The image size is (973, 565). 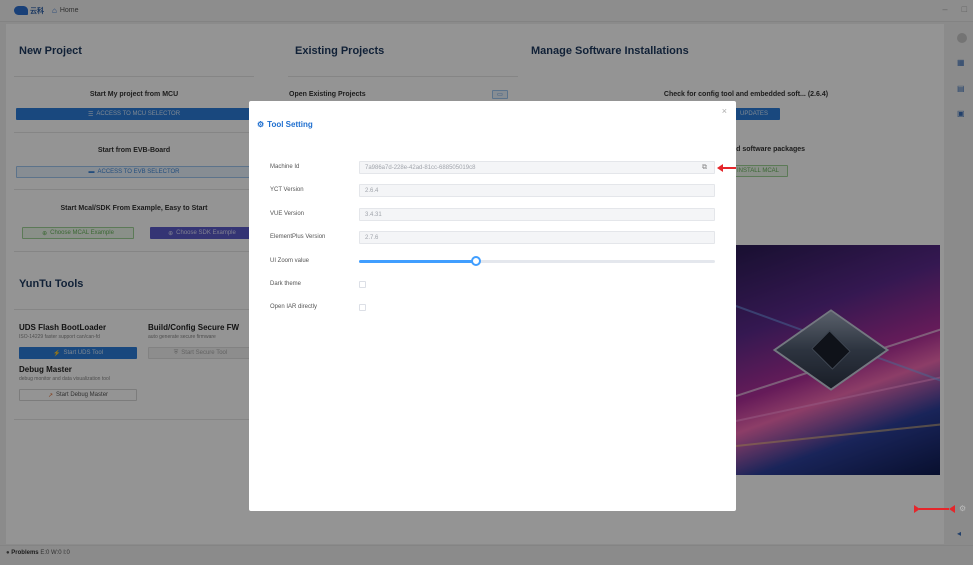 I want to click on dialog-title-text: Tool Setting, so click(x=290, y=124).